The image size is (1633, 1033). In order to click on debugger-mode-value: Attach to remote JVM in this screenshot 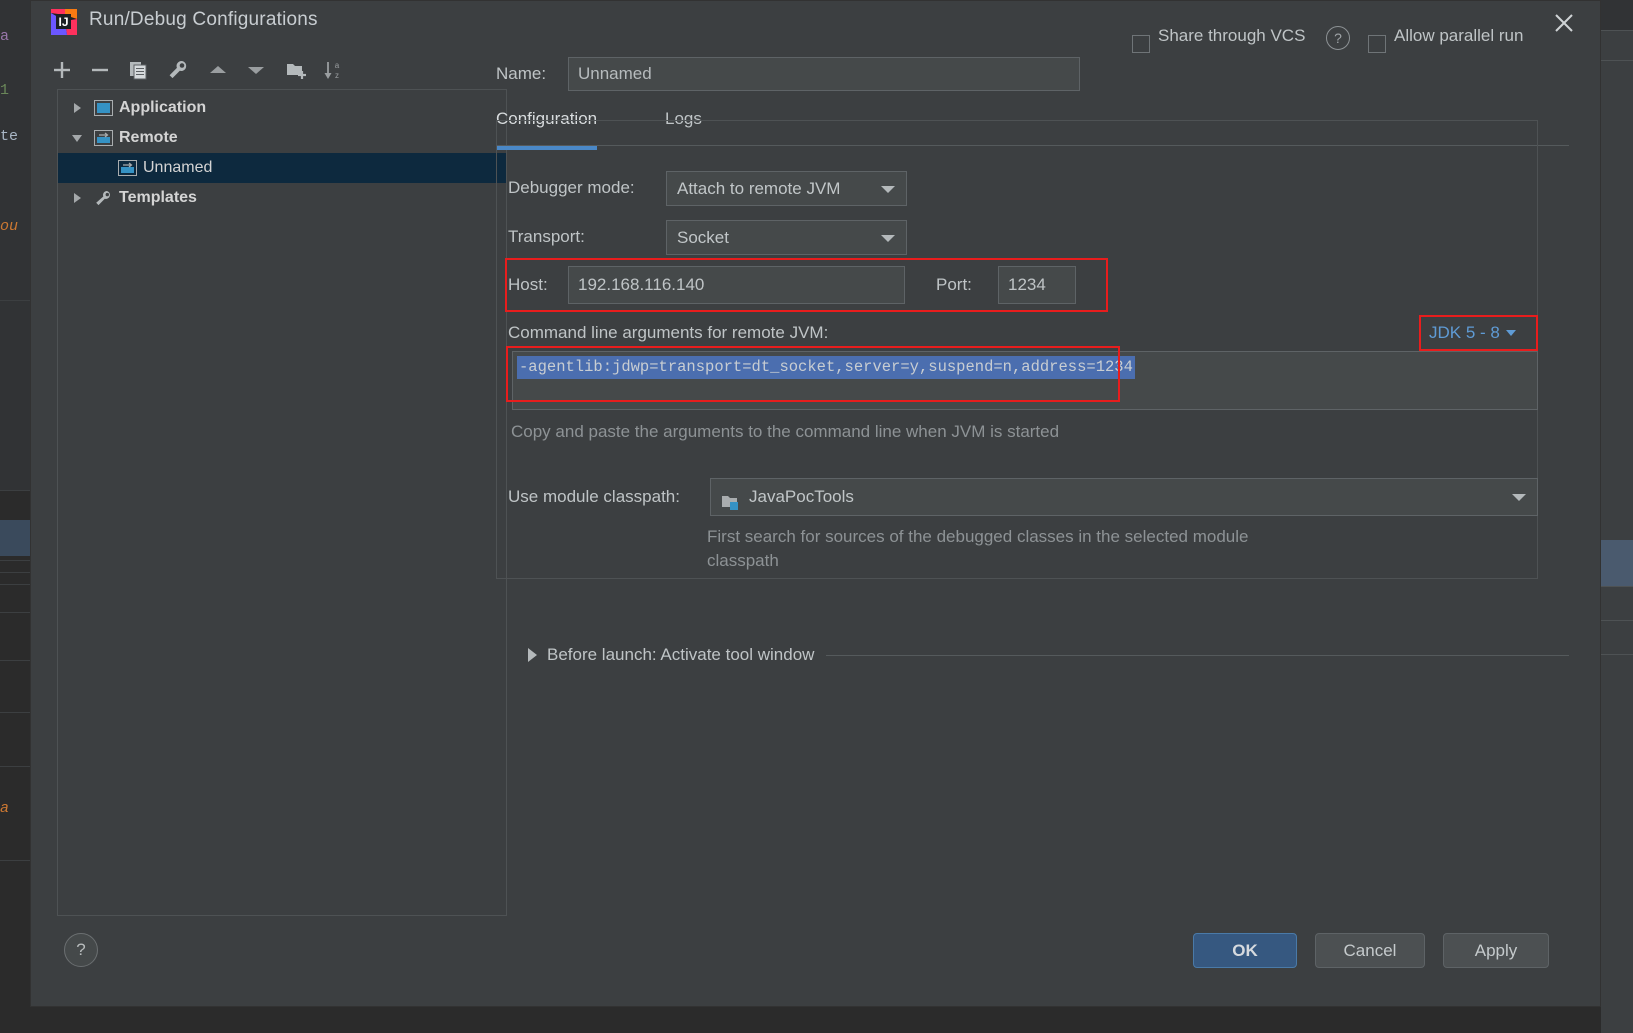, I will do `click(759, 188)`.